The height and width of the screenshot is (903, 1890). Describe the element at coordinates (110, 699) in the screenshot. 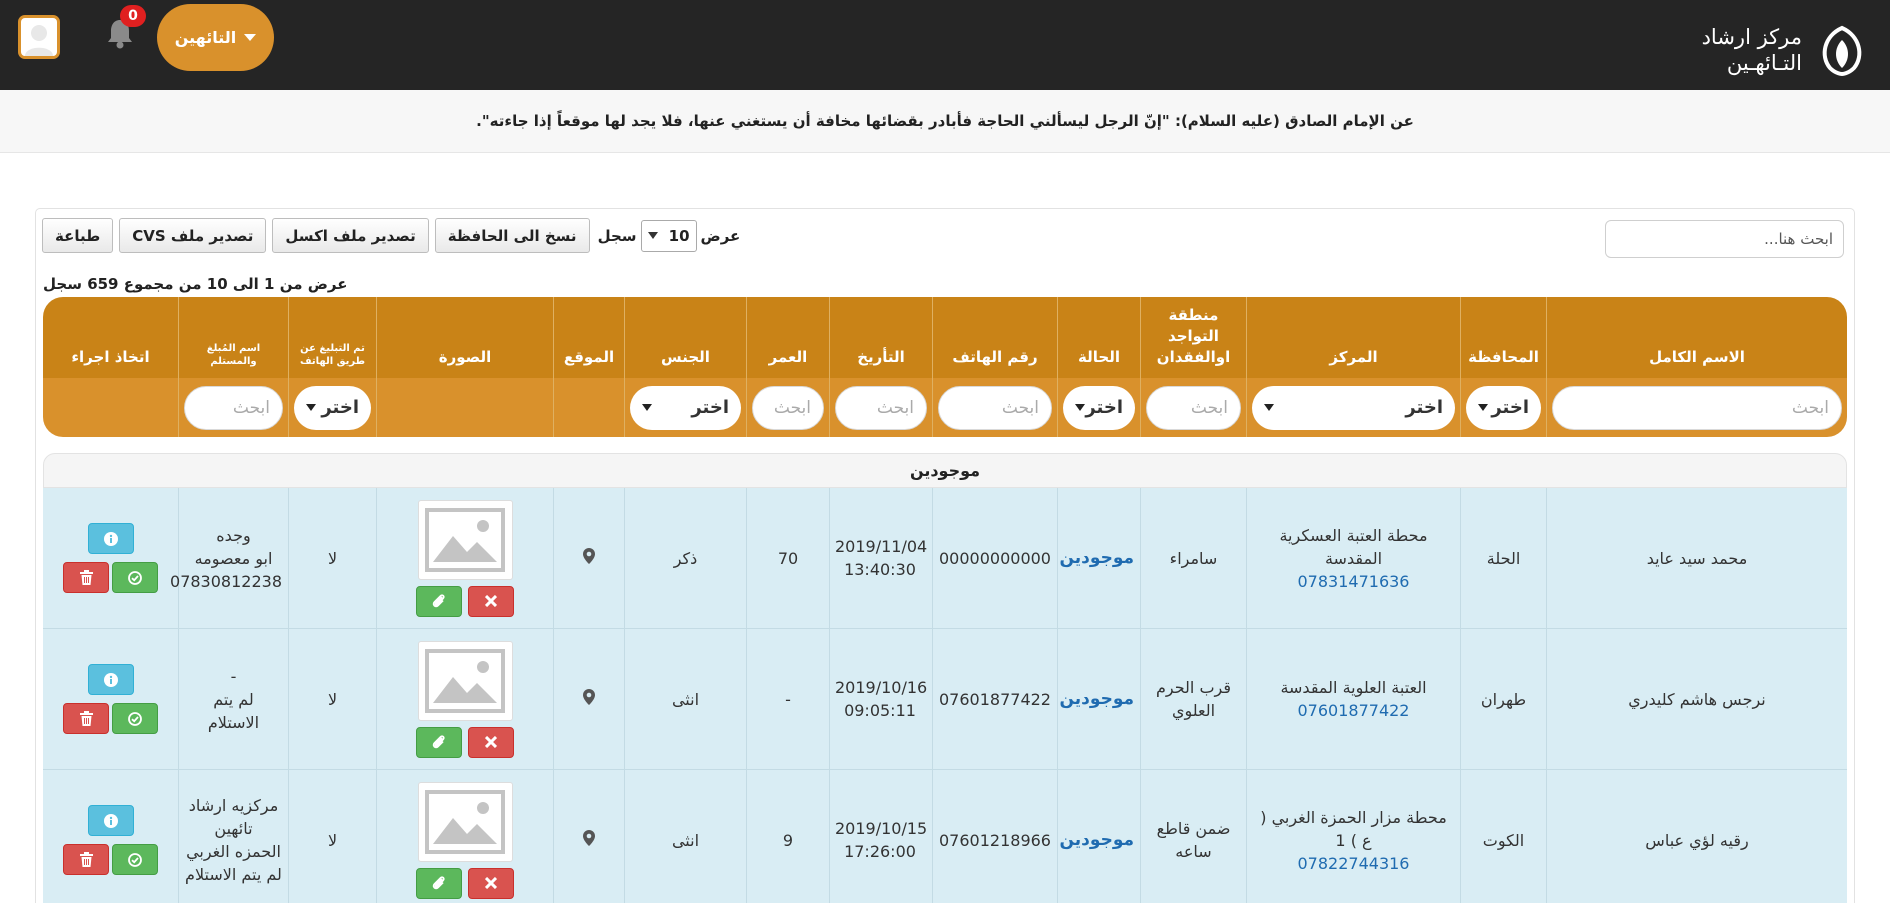

I see `cell-action` at that location.